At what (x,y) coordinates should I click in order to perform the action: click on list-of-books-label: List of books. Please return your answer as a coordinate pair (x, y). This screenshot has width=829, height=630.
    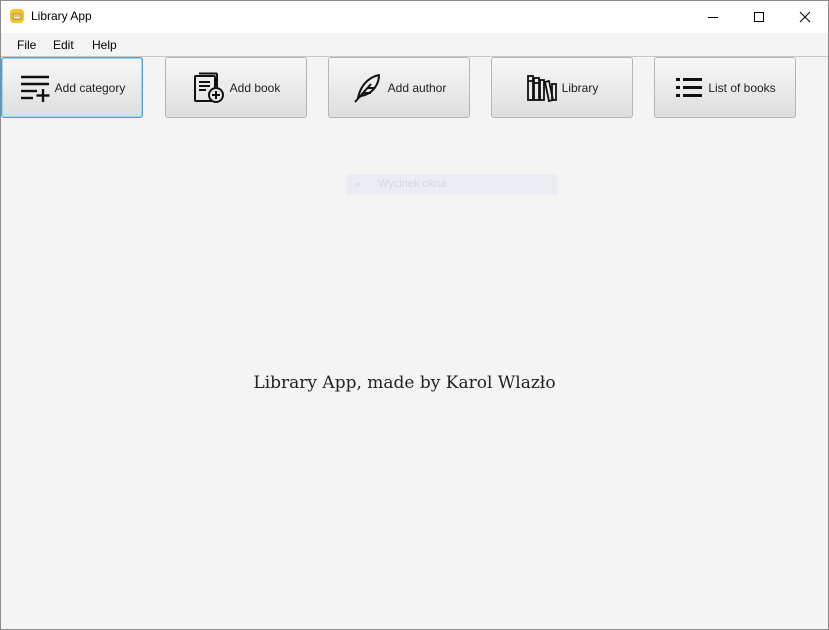
    Looking at the image, I should click on (742, 87).